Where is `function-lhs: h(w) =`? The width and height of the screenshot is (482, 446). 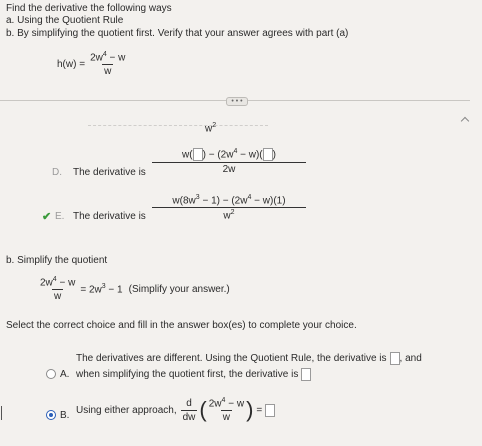 function-lhs: h(w) = is located at coordinates (71, 64).